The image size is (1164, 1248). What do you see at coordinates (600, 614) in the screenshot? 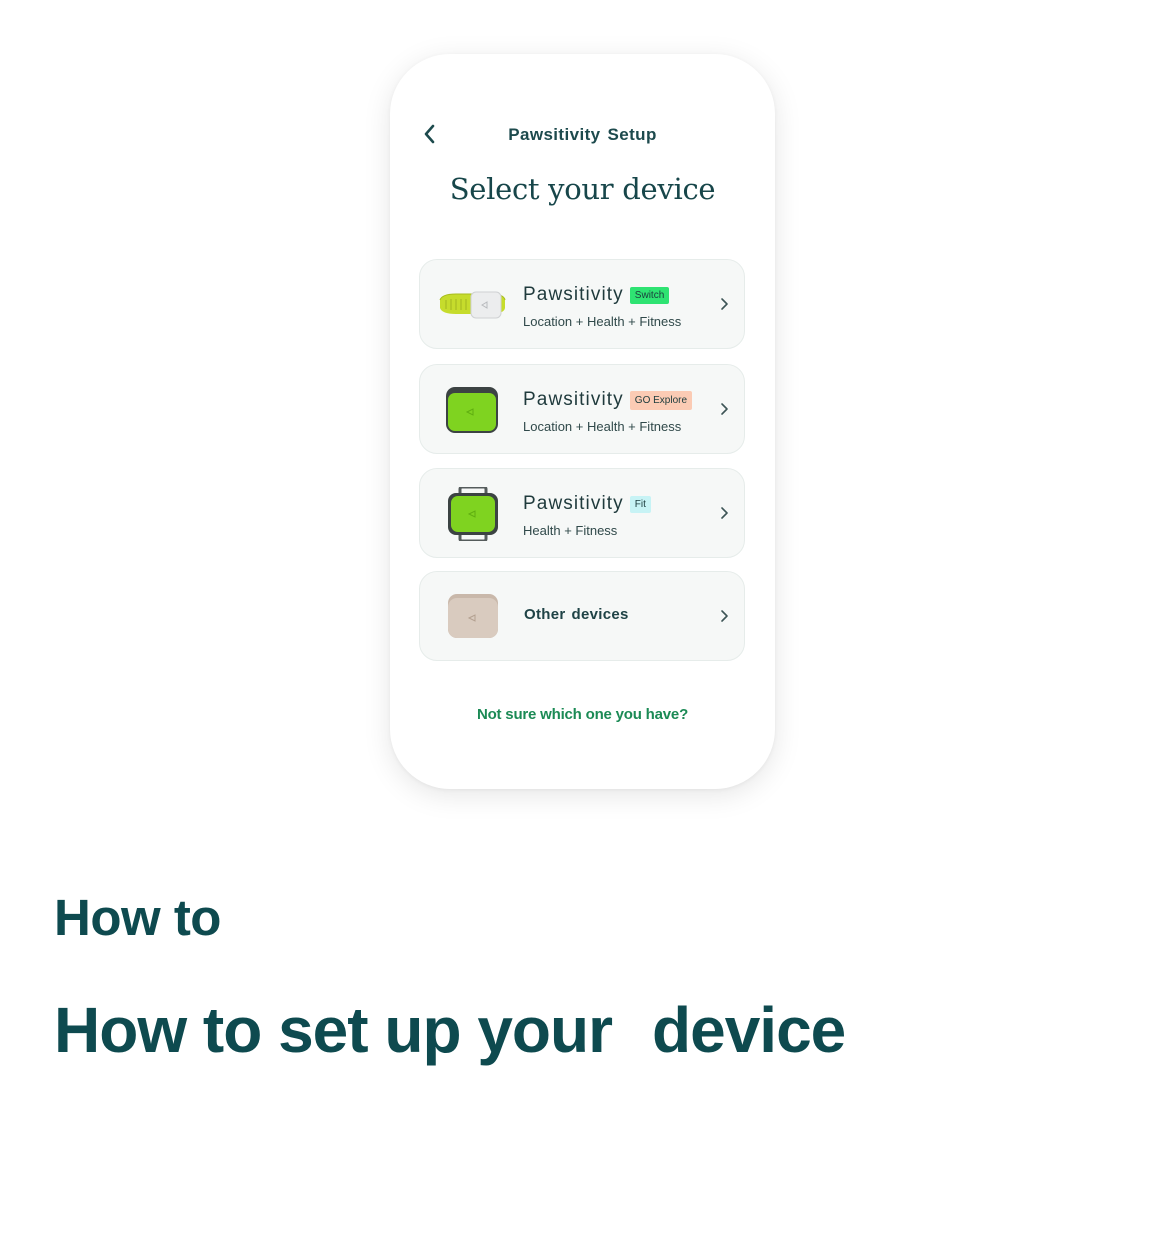
I see `other-devices-word2: devices` at bounding box center [600, 614].